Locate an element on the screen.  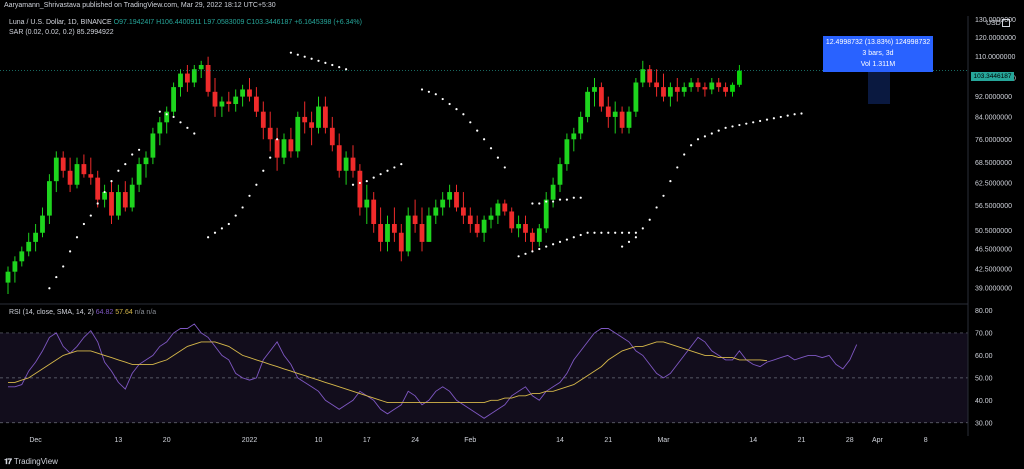
sar-label: SAR (0.02, 0.02, 0.2) is located at coordinates (42, 32).